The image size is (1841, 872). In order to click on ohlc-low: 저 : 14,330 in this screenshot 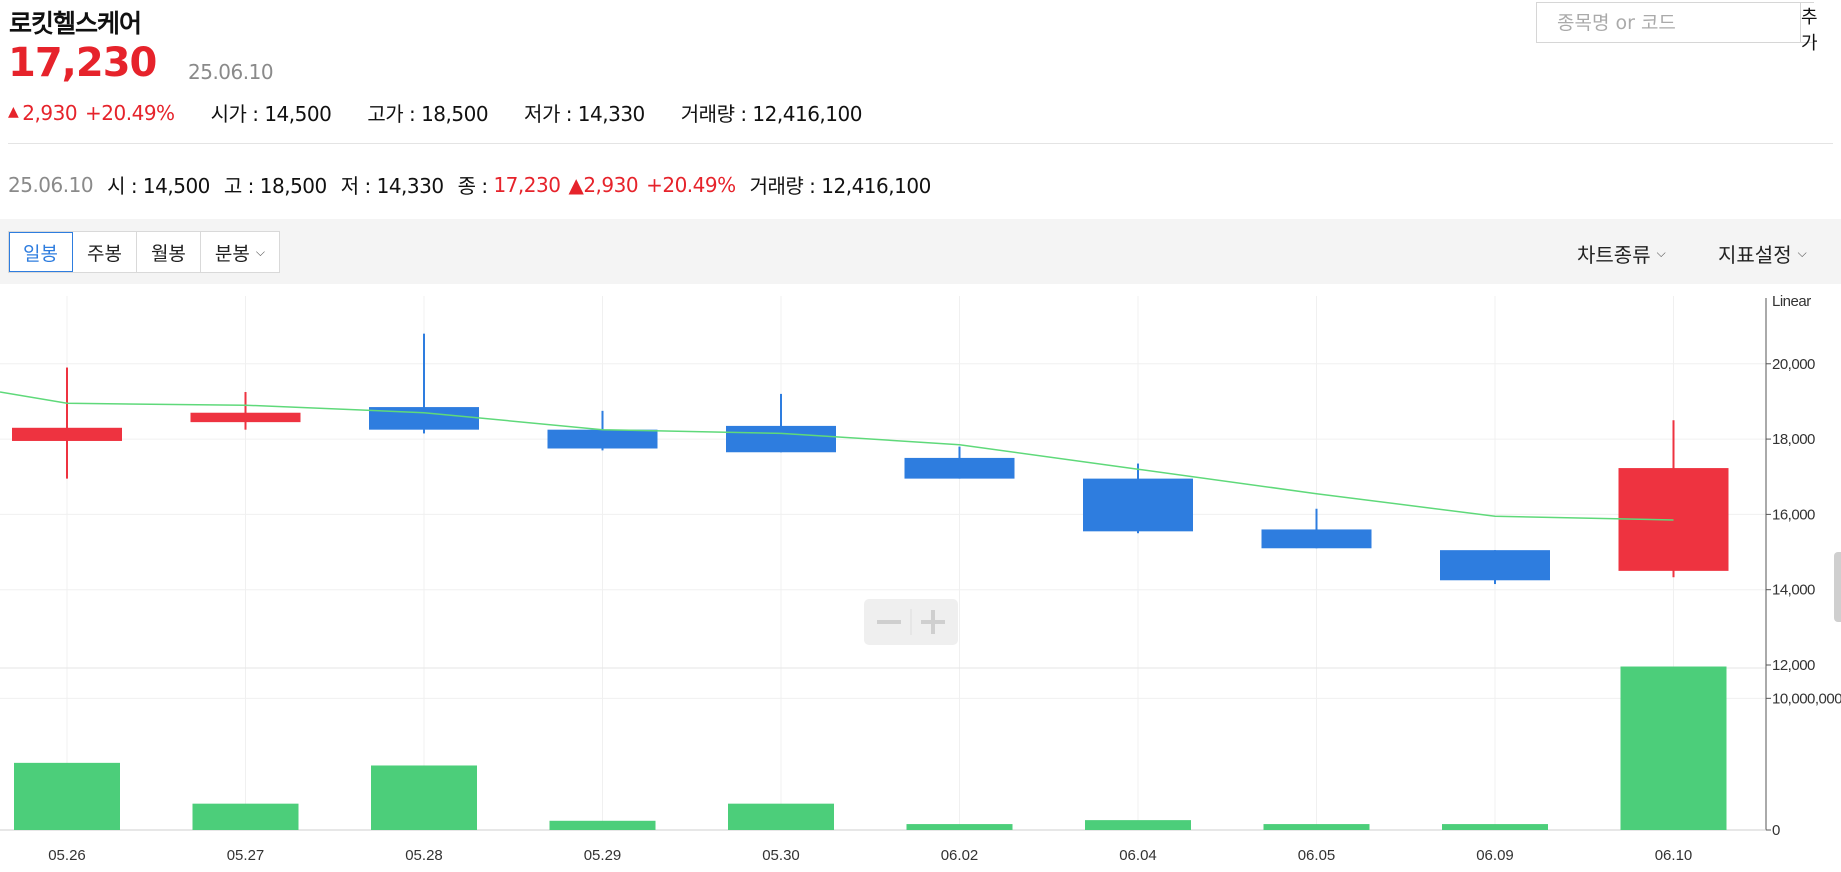, I will do `click(392, 186)`.